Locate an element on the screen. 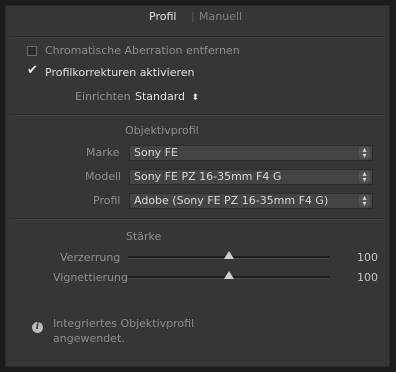 This screenshot has height=372, width=396. vignetting-label: Vignettierung is located at coordinates (90, 277).